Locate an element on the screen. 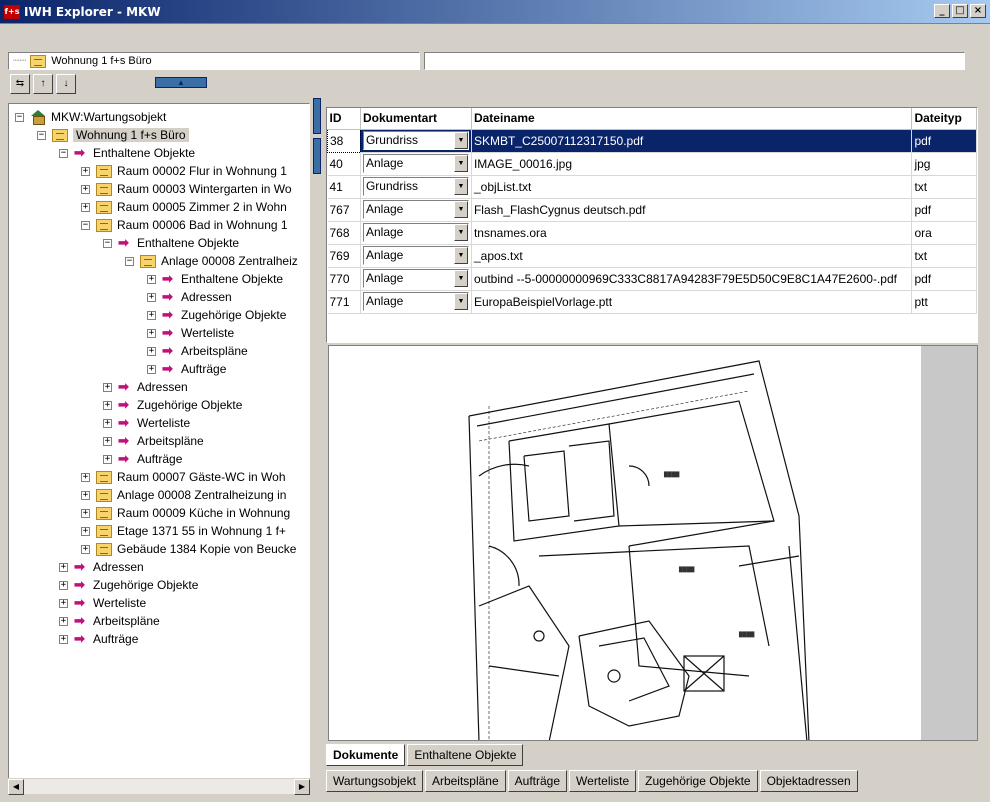 The width and height of the screenshot is (990, 802). id-cell: 771 is located at coordinates (344, 302).